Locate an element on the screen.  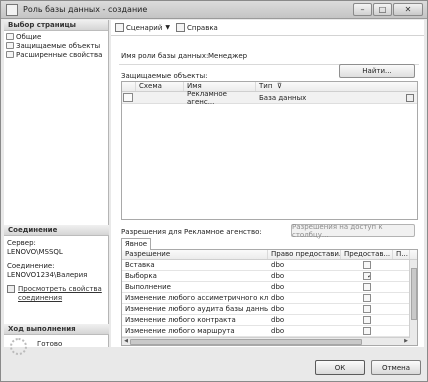
cell-permission: Изменение любого аудита базы данных is located at coordinates (196, 309).